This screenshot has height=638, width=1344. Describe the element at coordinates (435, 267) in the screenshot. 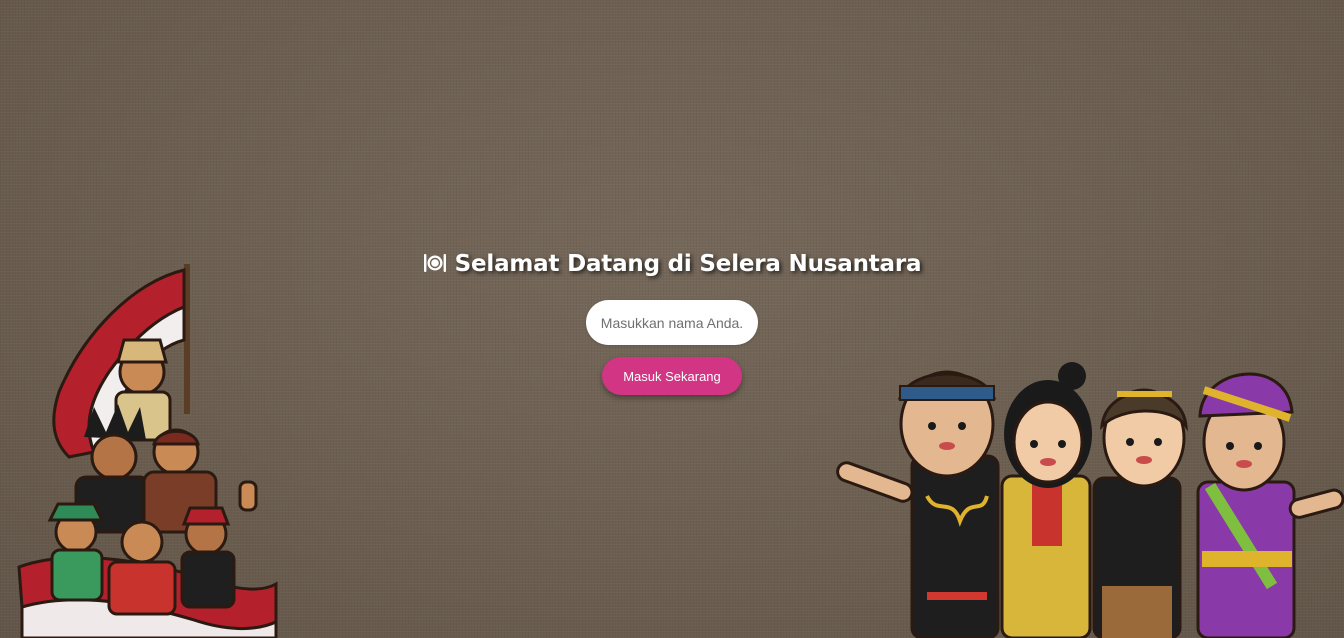

I see `plate-utensils-icon` at that location.